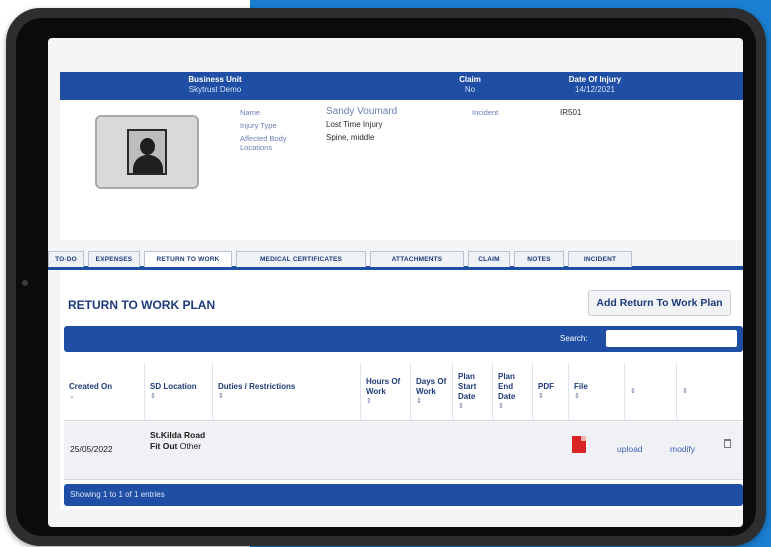 The image size is (771, 547). What do you see at coordinates (215, 89) in the screenshot?
I see `business-unit-value: Skytrust Demo` at bounding box center [215, 89].